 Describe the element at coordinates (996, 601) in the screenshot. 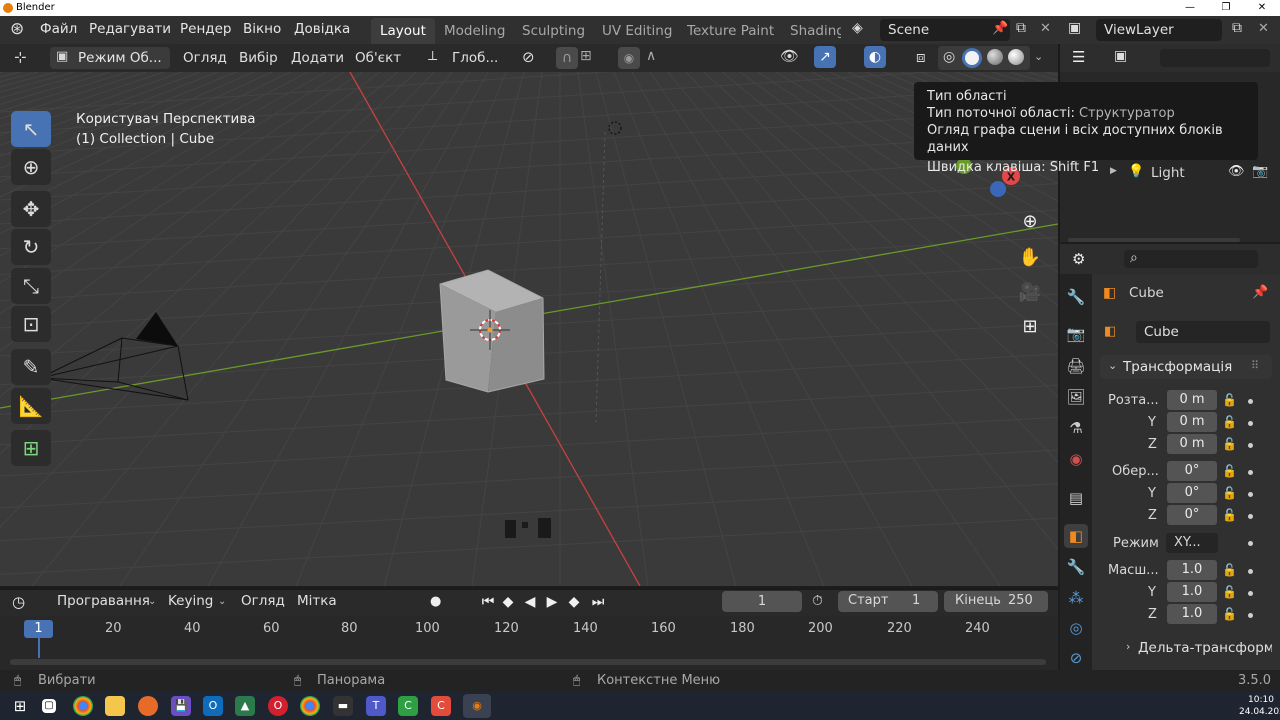

I see `end-frame-field: Кінець 250` at that location.